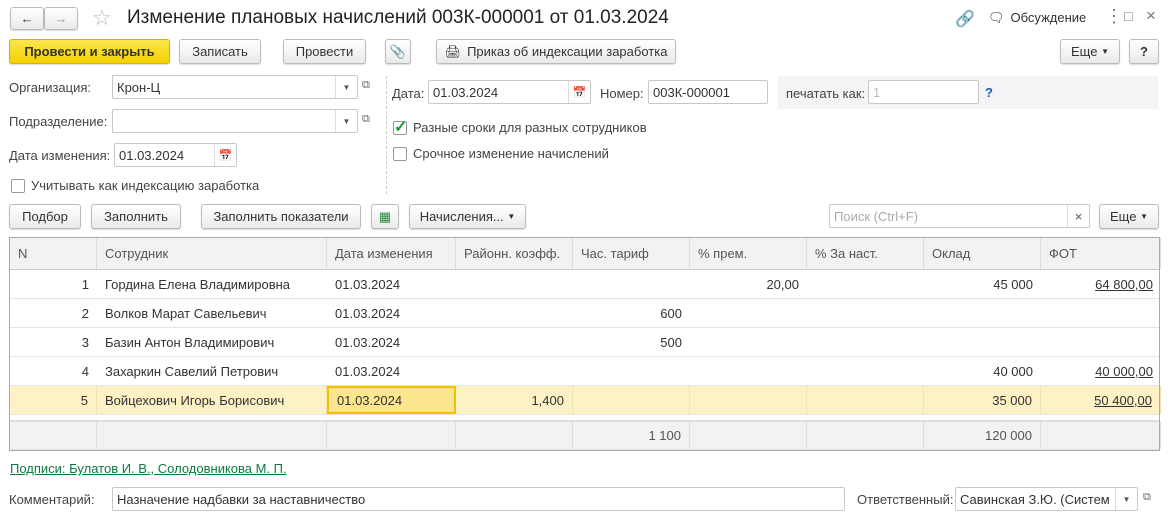  I want to click on dept-field: ▼, so click(235, 121).